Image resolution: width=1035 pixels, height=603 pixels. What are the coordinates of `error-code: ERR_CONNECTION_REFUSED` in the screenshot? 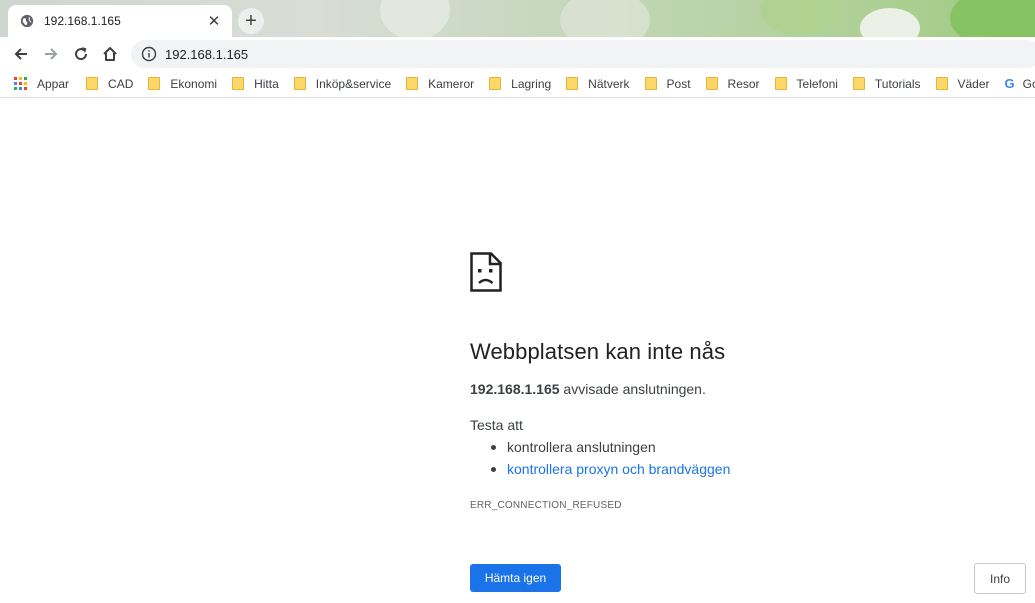 It's located at (546, 505).